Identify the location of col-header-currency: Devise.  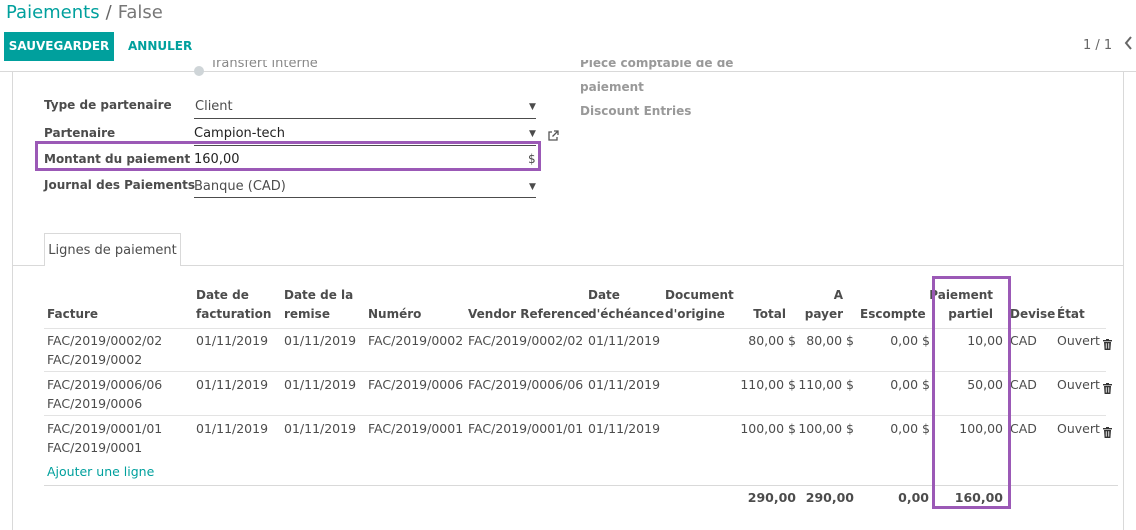
(1032, 314).